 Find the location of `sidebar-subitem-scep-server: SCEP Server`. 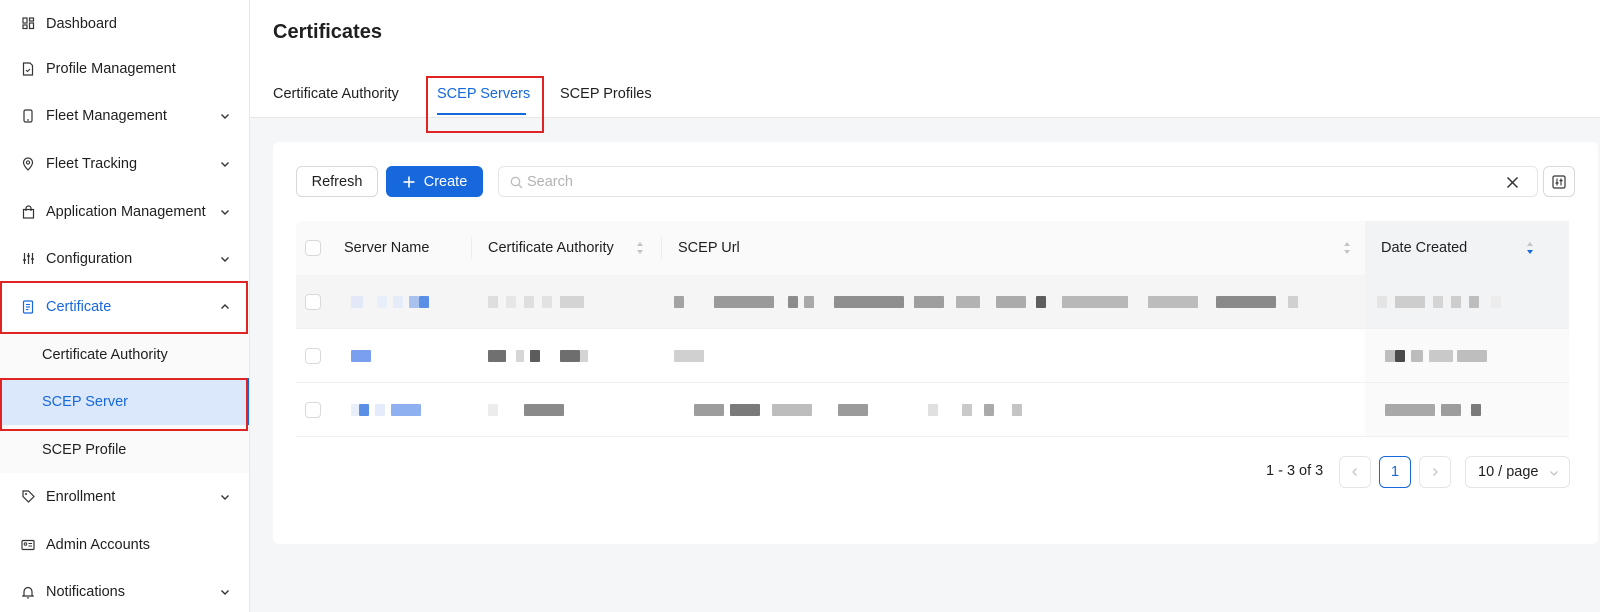

sidebar-subitem-scep-server: SCEP Server is located at coordinates (124, 401).